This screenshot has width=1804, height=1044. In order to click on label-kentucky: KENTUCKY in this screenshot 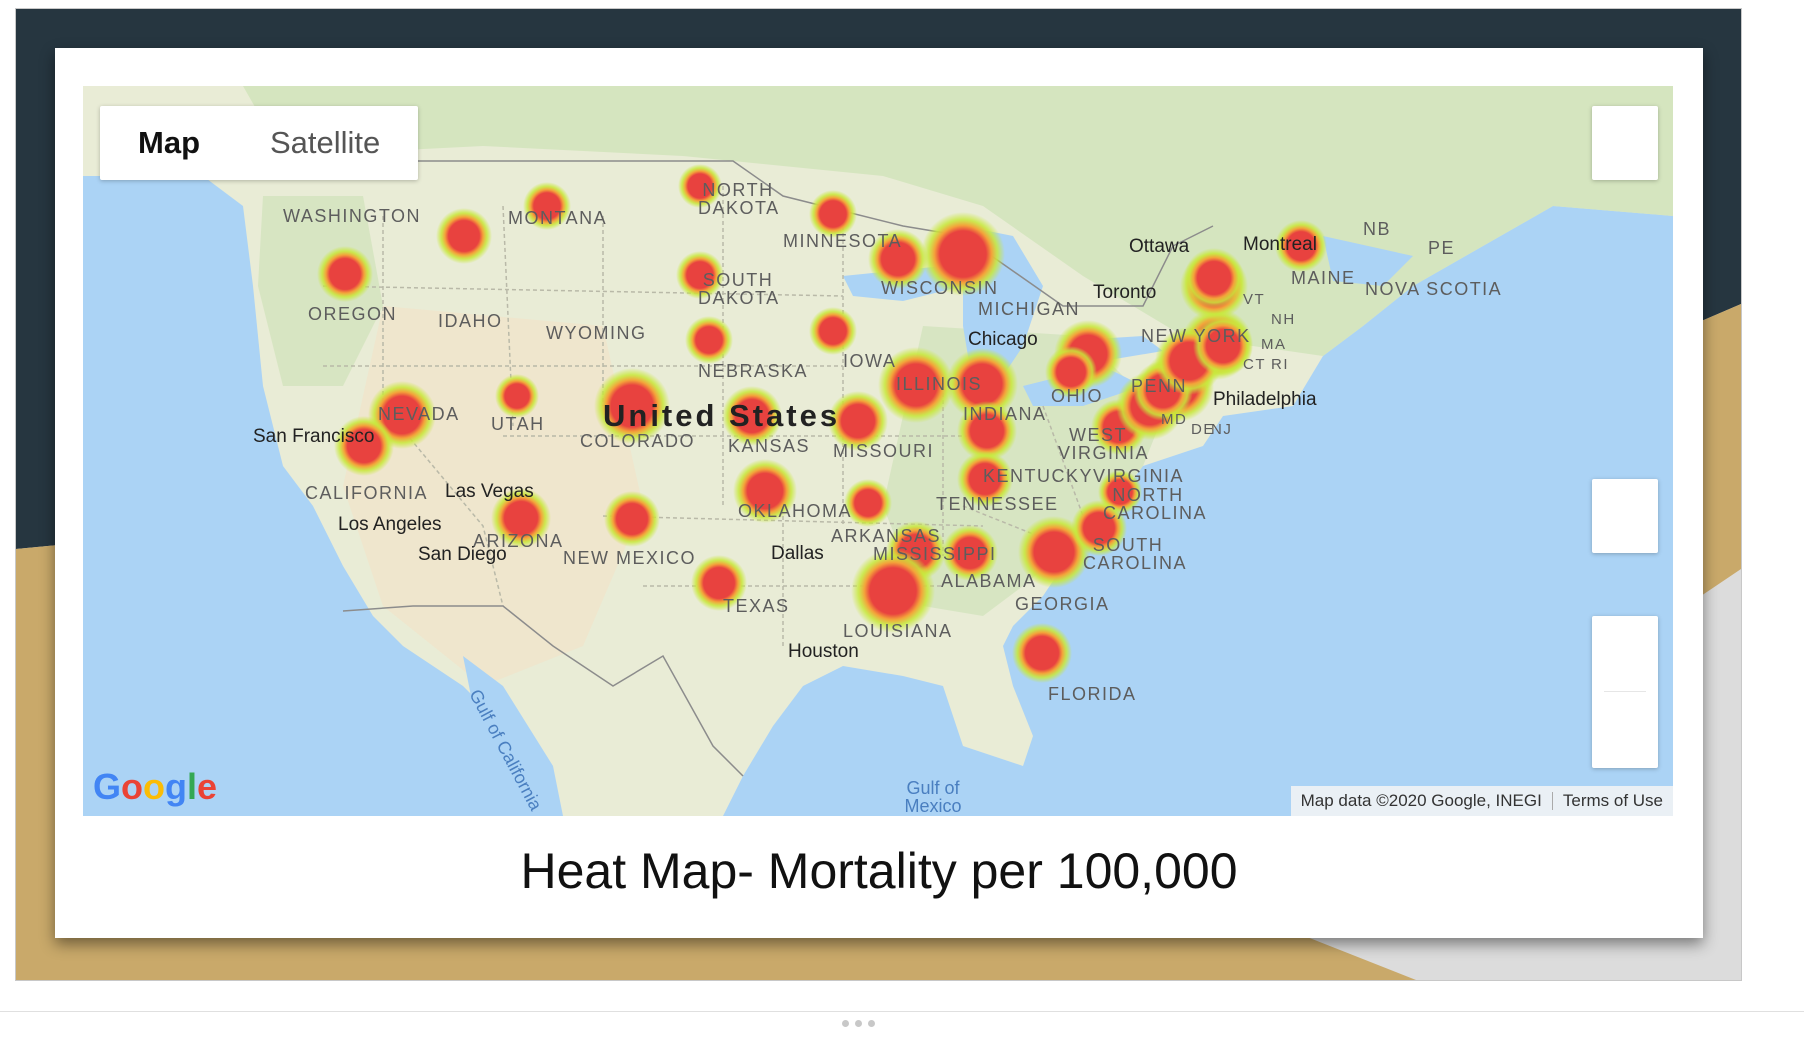, I will do `click(1038, 476)`.